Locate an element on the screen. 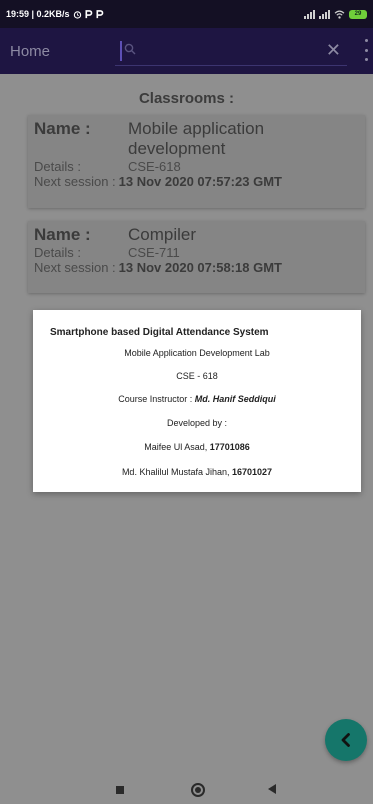 Image resolution: width=373 pixels, height=804 pixels. next-session-row: Next session : 13 Nov 2020 07:58:18 GMT is located at coordinates (196, 267).